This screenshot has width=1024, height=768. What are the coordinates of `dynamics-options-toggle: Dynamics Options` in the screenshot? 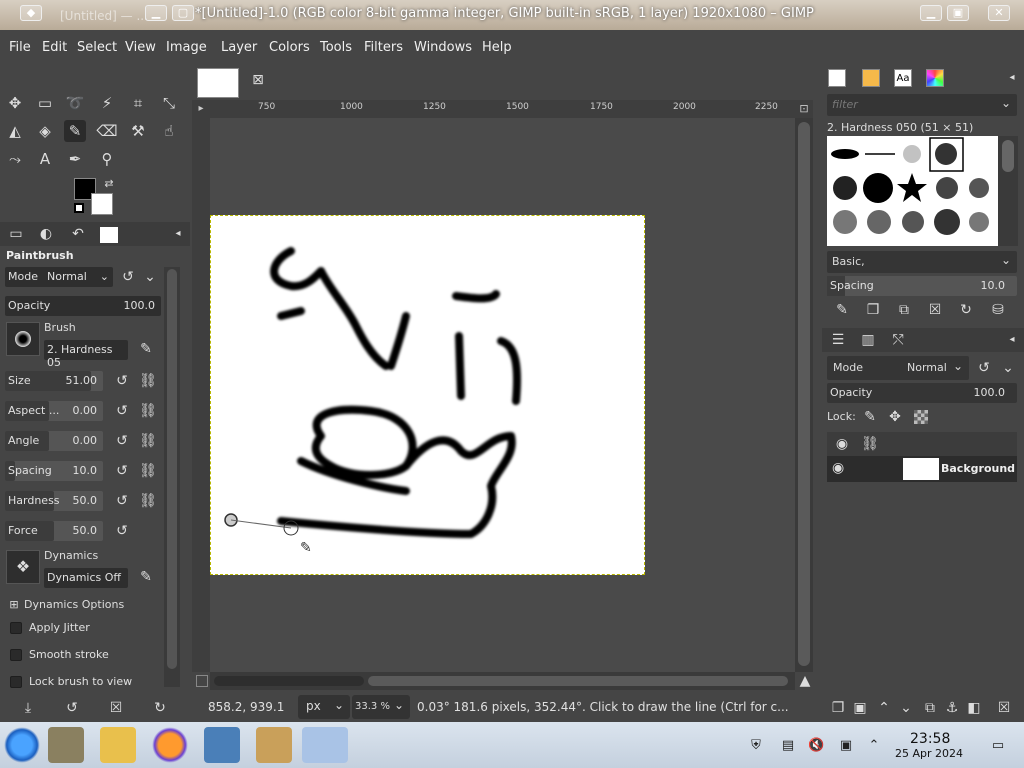 It's located at (74, 604).